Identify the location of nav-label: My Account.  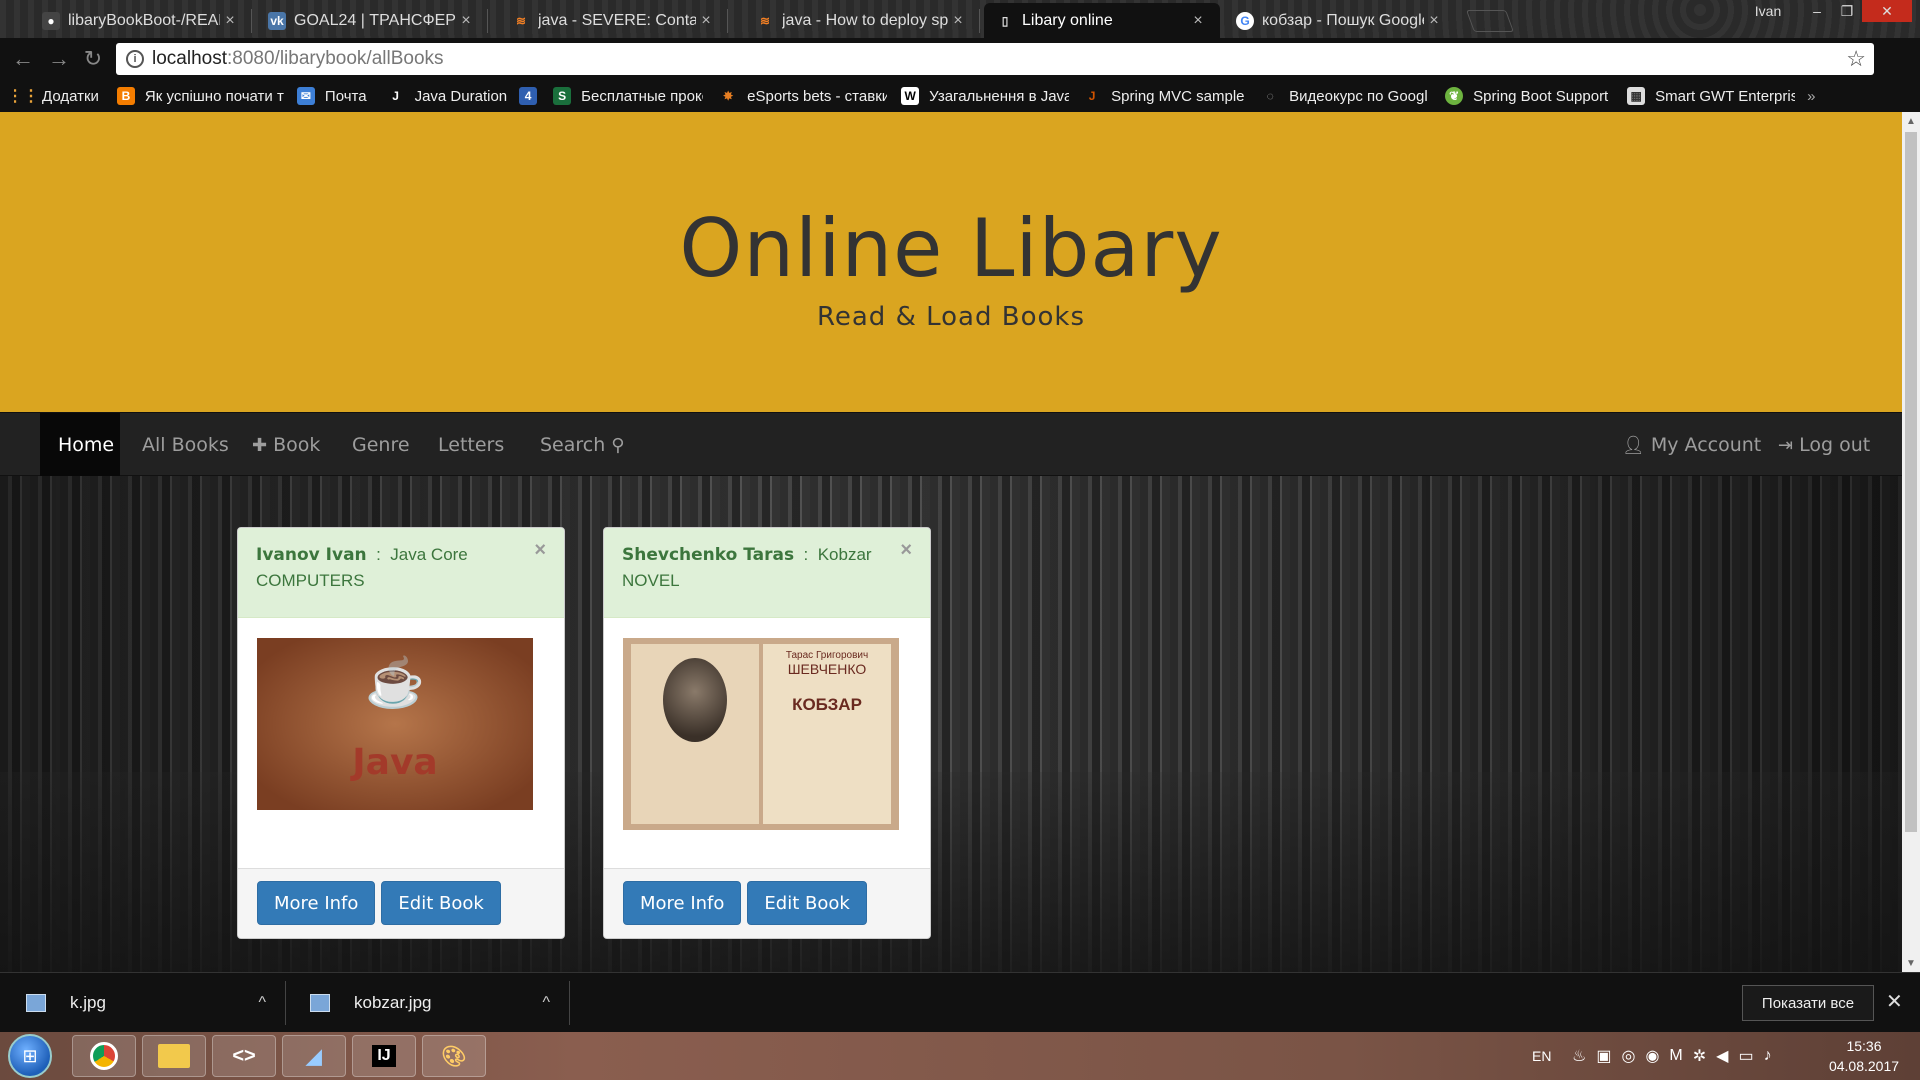
(1706, 445).